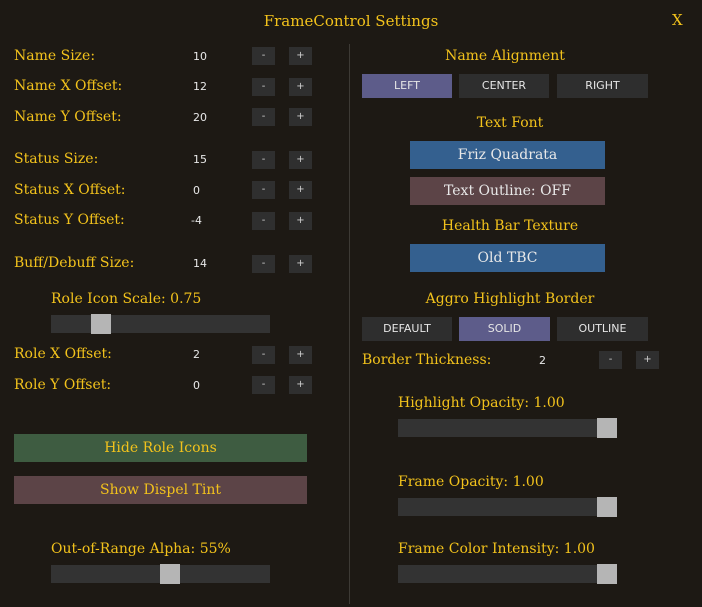 The image size is (702, 607). Describe the element at coordinates (507, 507) in the screenshot. I see `frame-opacity-slider` at that location.